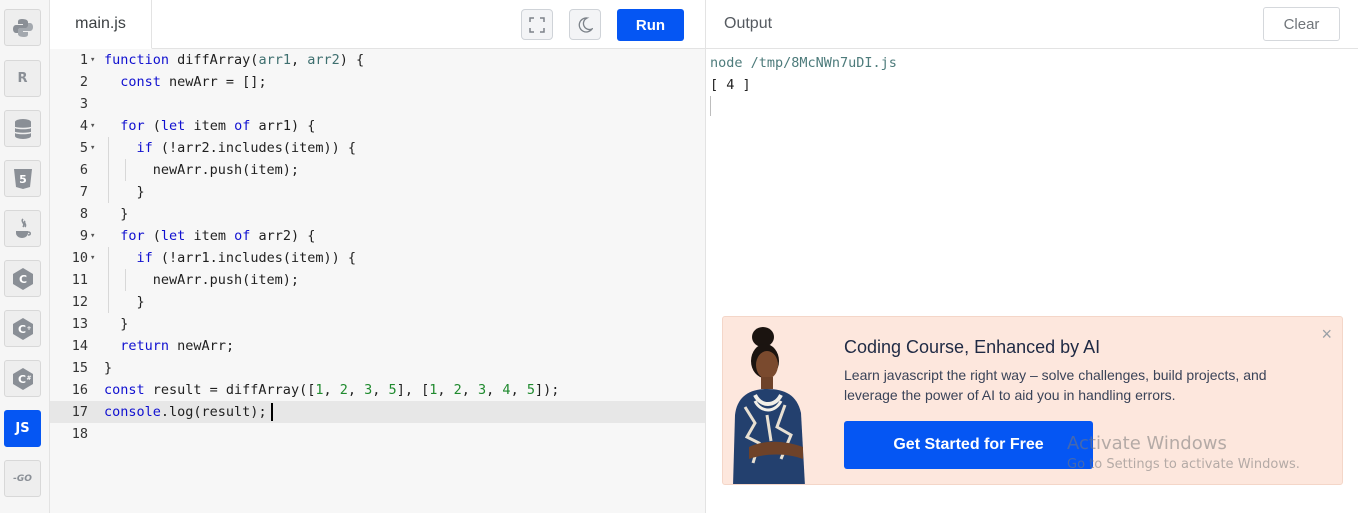 Image resolution: width=1358 pixels, height=513 pixels. Describe the element at coordinates (972, 347) in the screenshot. I see `promo-title: Coding Course, Enhanced by AI` at that location.